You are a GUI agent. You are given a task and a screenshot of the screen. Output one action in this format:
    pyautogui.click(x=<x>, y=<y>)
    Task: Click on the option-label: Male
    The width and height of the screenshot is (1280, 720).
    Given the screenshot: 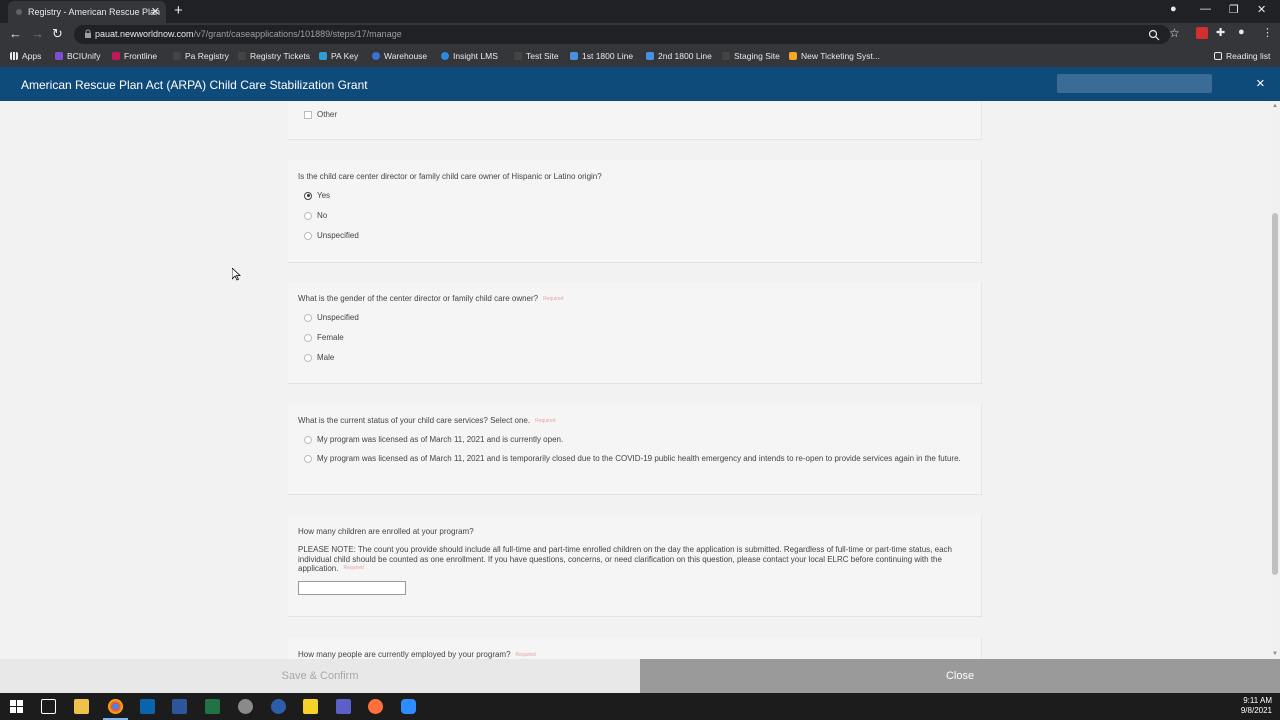 What is the action you would take?
    pyautogui.click(x=326, y=357)
    